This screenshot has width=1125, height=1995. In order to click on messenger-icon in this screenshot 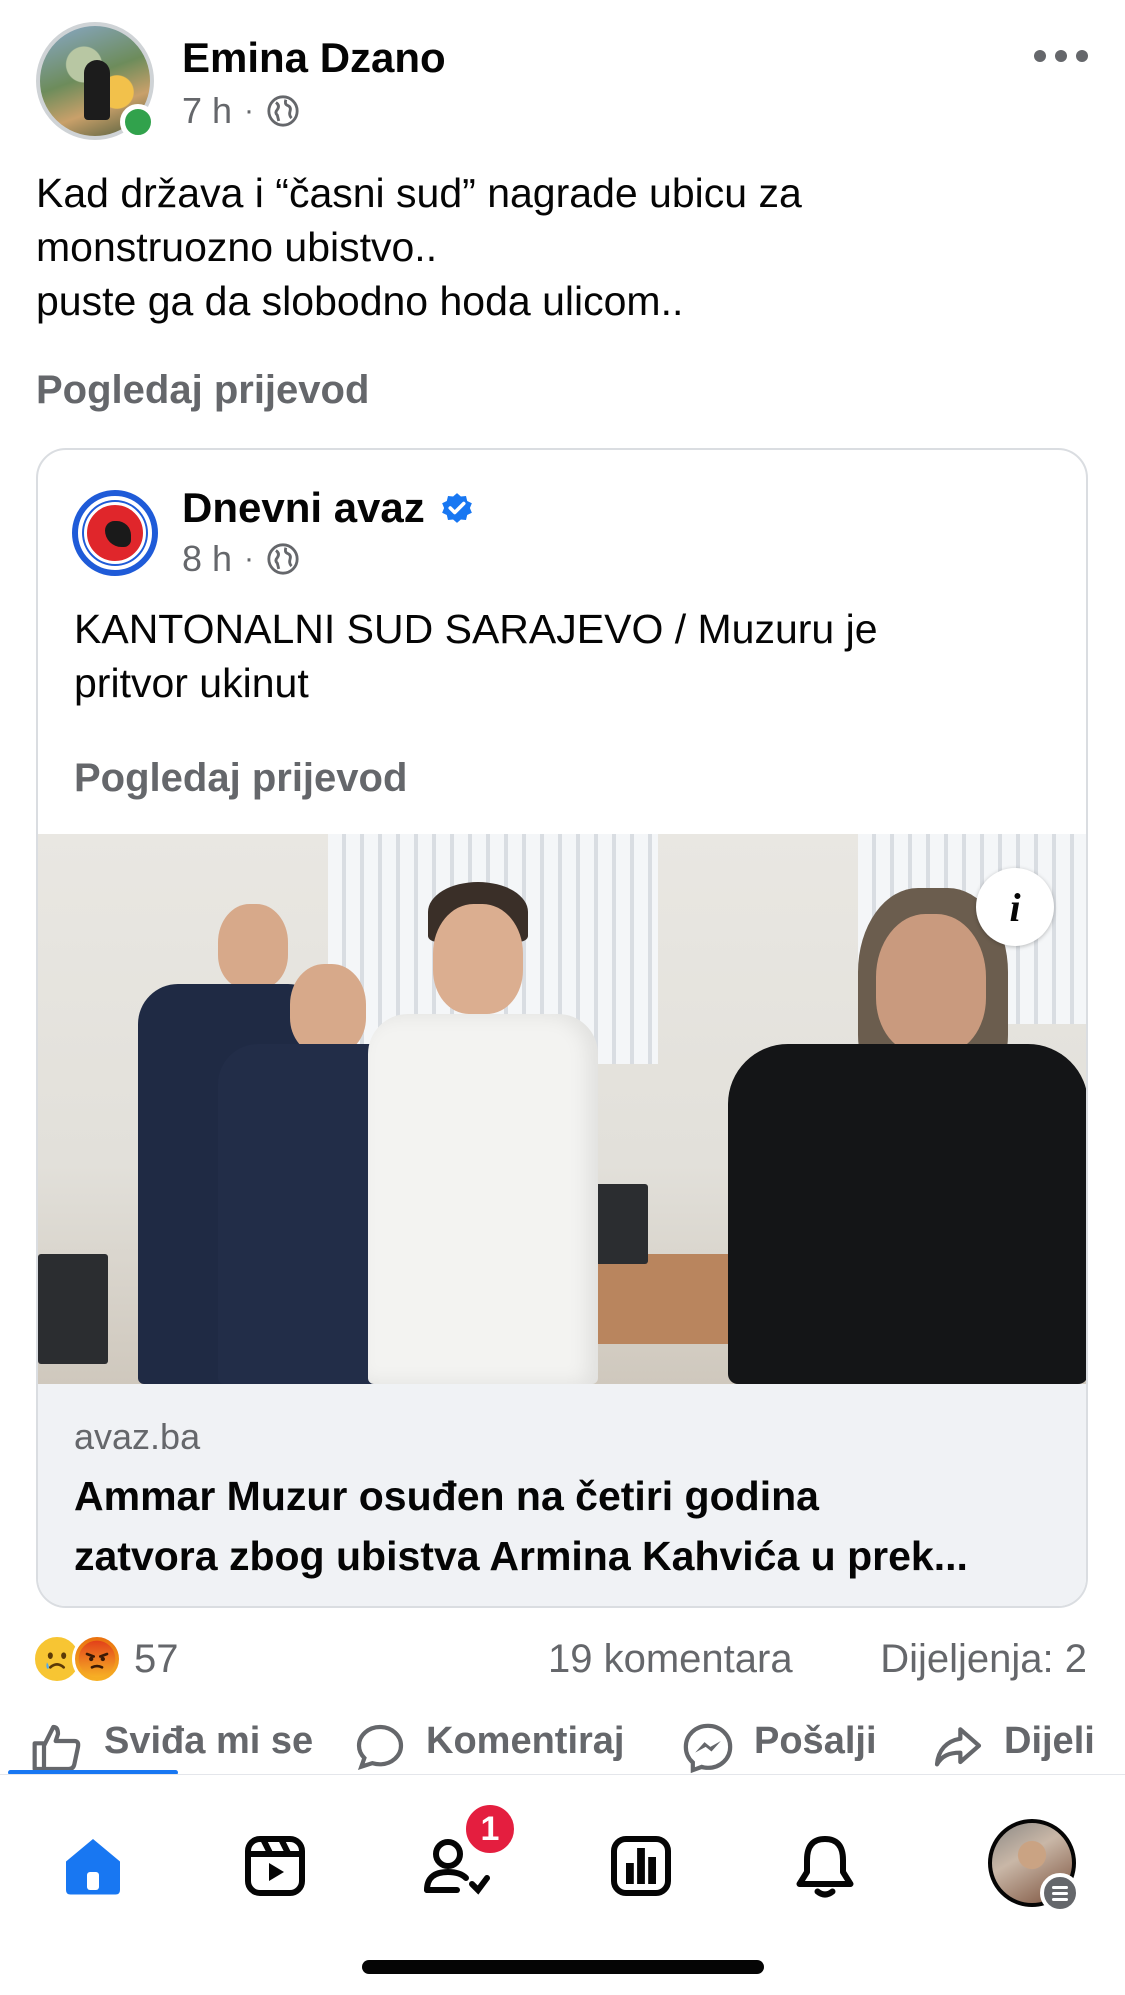, I will do `click(708, 1748)`.